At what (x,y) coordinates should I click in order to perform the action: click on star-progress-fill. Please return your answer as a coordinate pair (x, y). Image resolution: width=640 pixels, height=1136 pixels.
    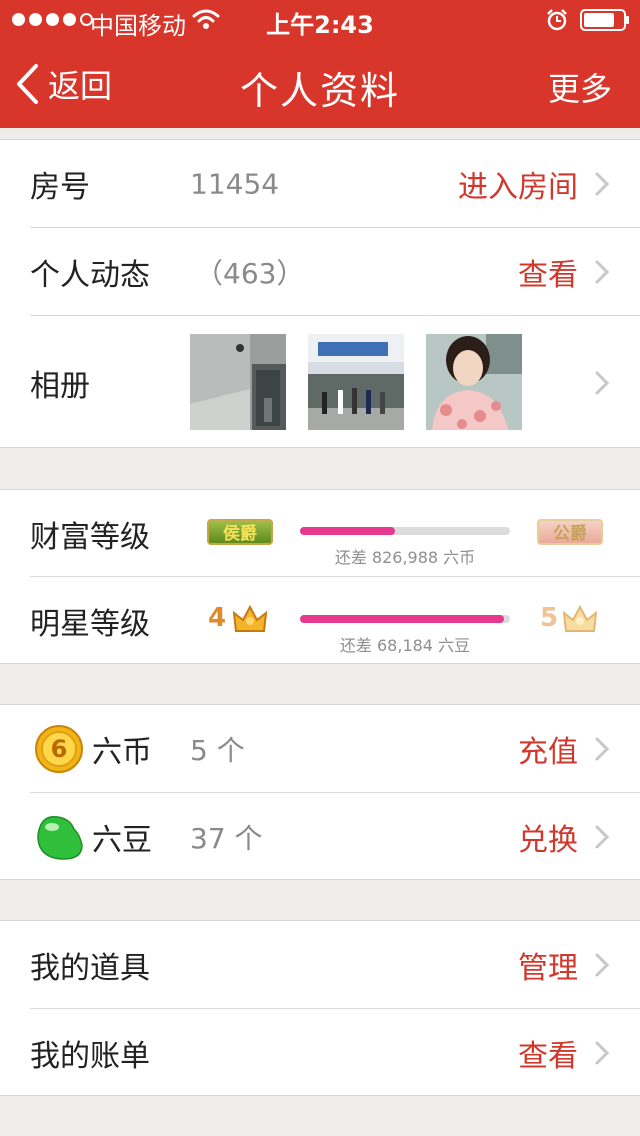
    Looking at the image, I should click on (402, 619).